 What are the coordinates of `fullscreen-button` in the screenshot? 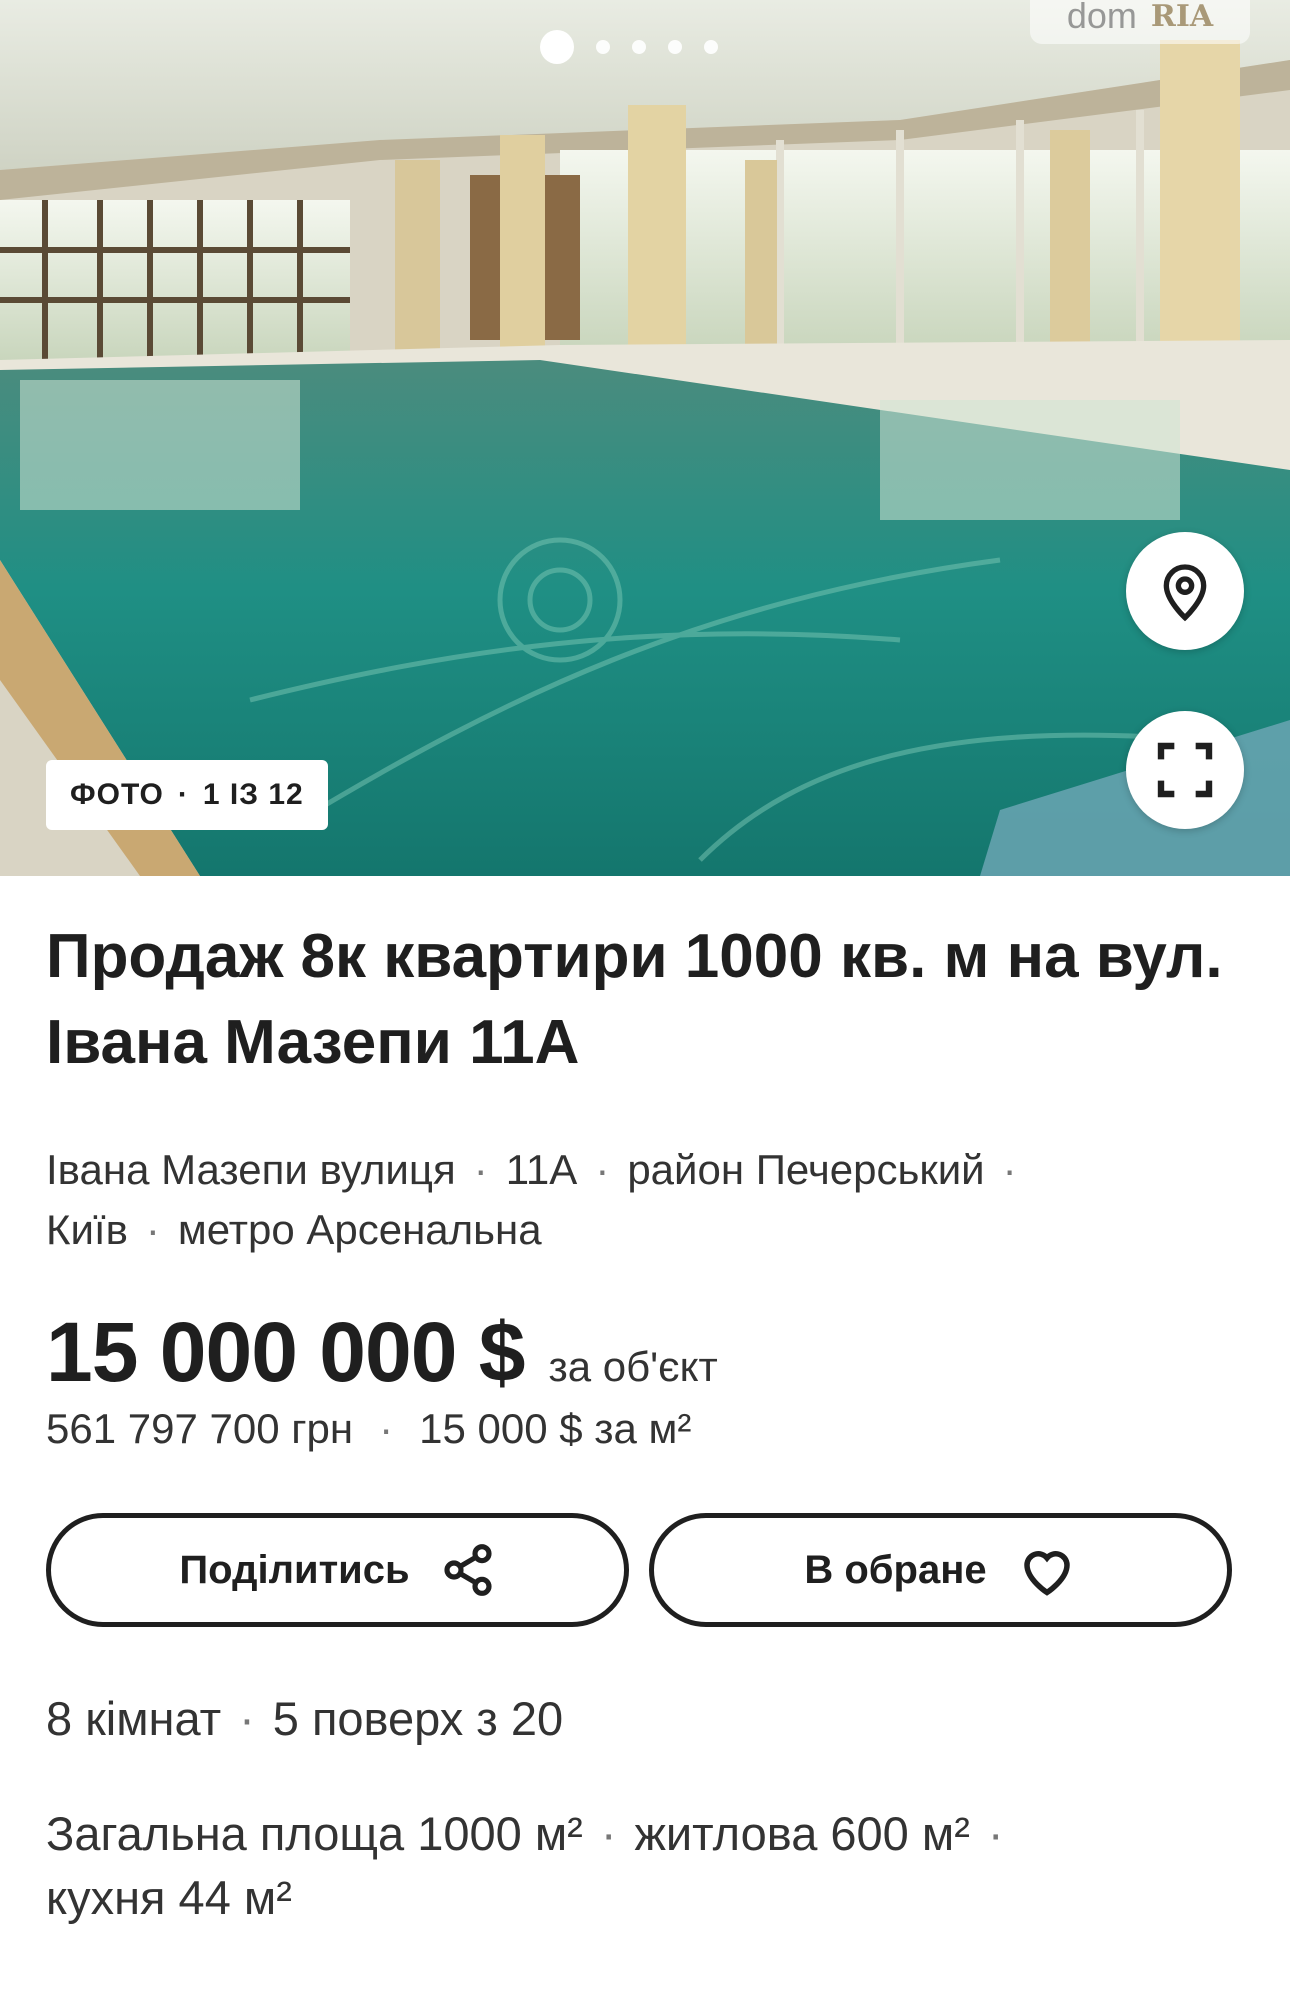 It's located at (1185, 770).